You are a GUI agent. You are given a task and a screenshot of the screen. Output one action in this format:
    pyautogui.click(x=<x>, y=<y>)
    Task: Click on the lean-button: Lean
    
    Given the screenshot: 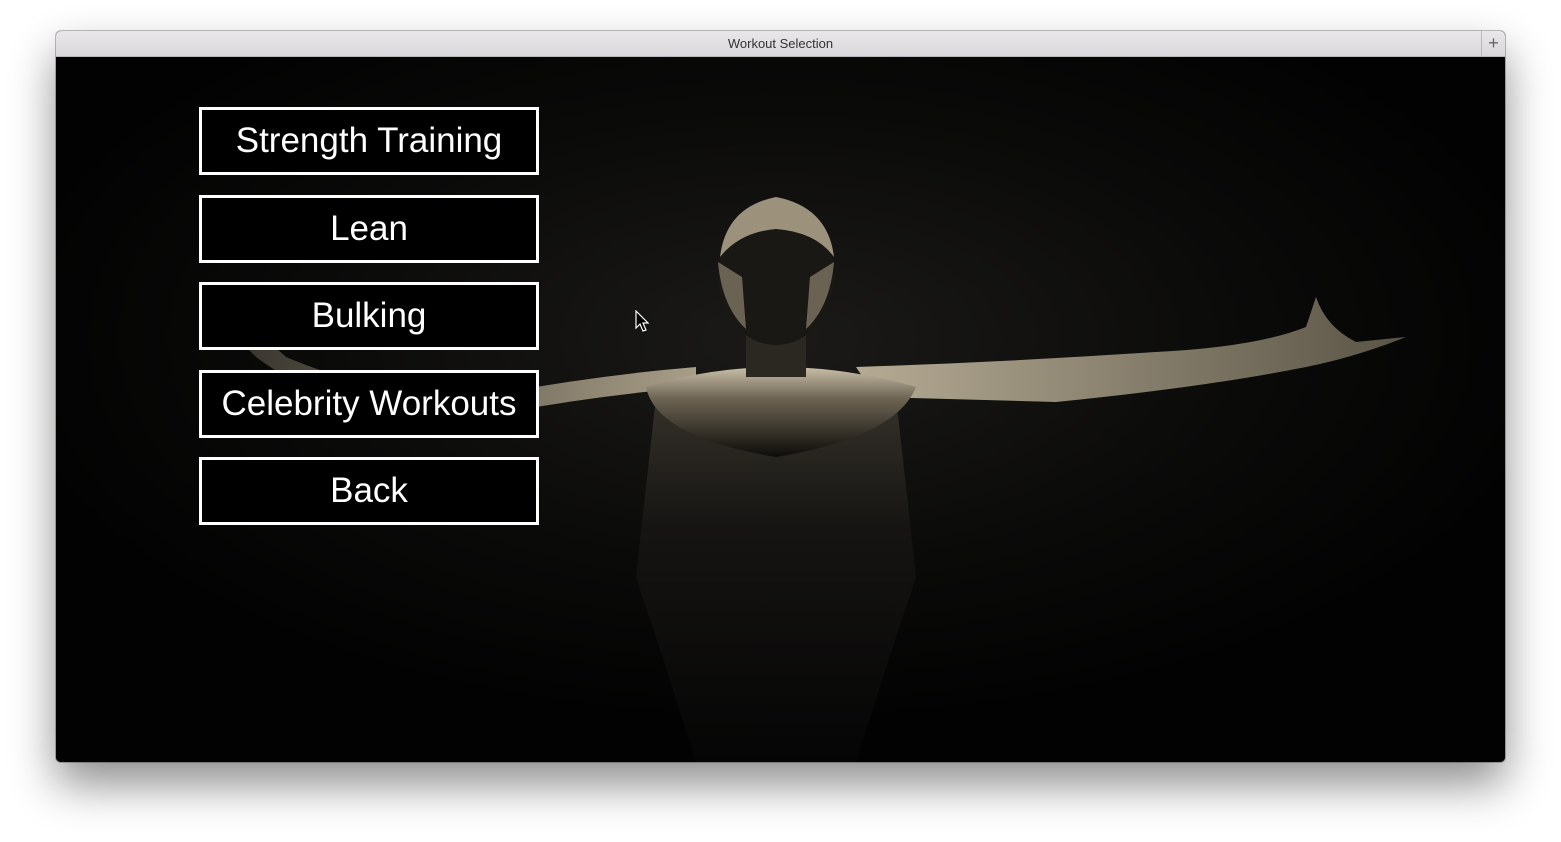 What is the action you would take?
    pyautogui.click(x=369, y=229)
    